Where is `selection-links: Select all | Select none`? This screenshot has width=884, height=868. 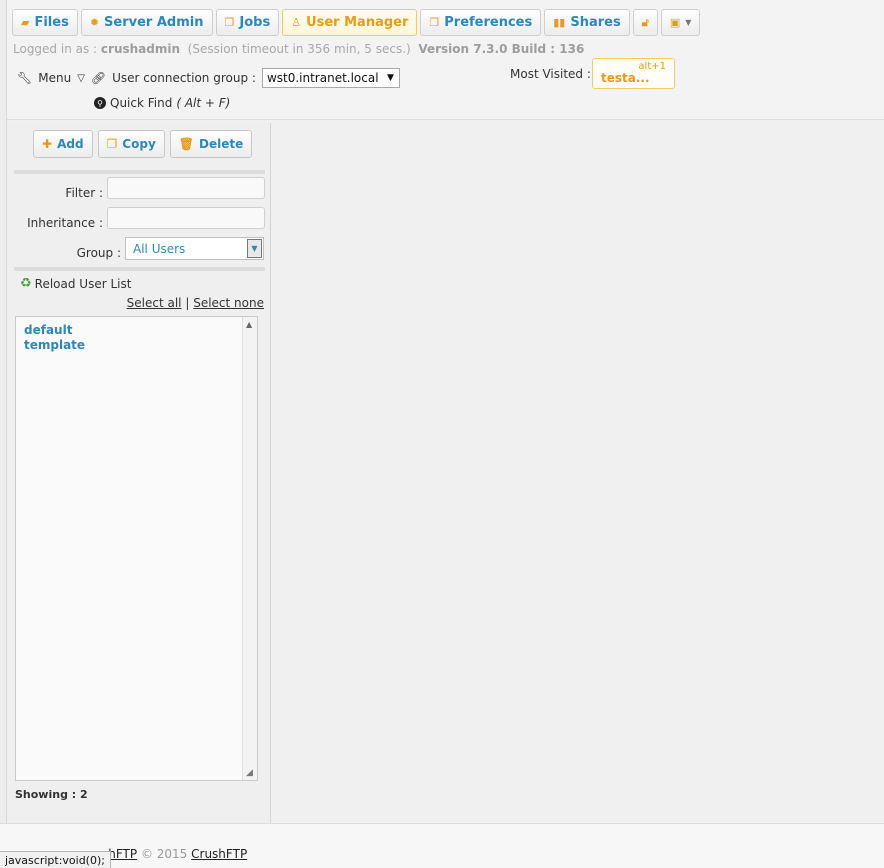
selection-links: Select all | Select none is located at coordinates (195, 303).